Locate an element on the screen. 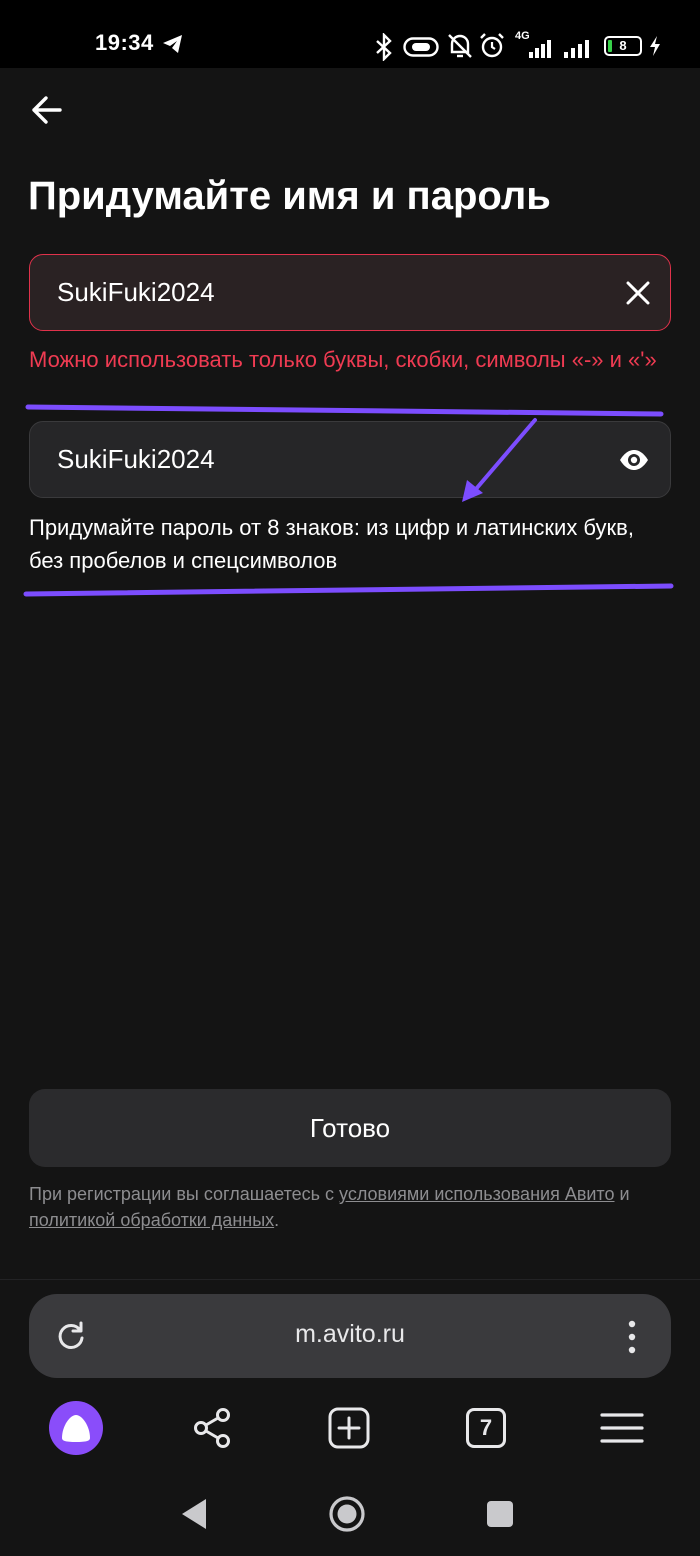 The height and width of the screenshot is (1556, 700). status-time: 19:34 is located at coordinates (124, 42).